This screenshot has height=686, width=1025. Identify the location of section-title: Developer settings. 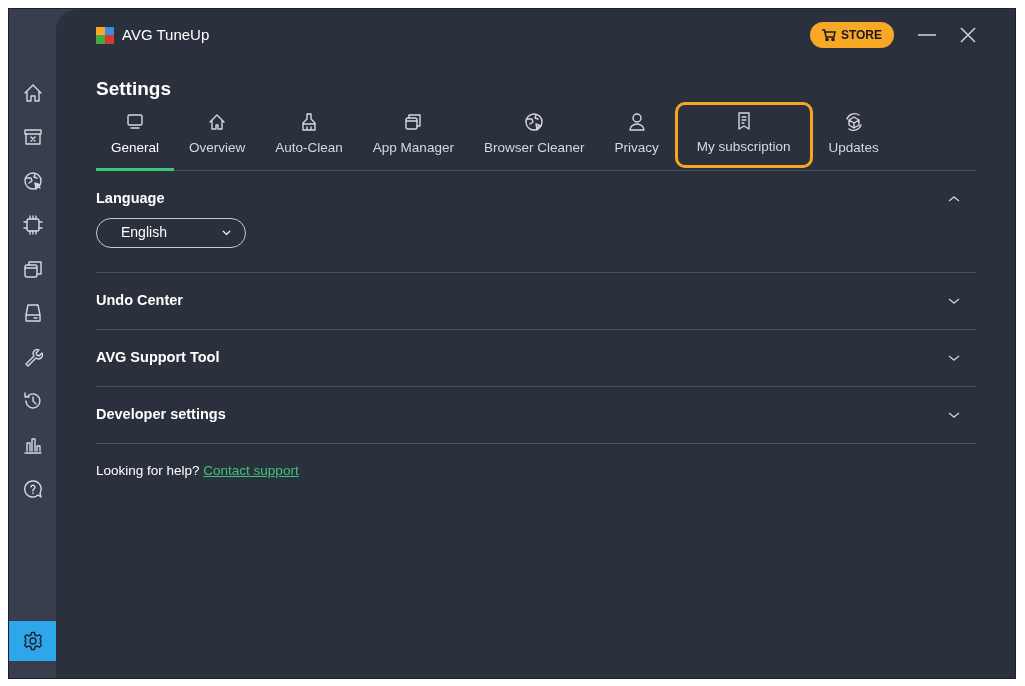
(161, 414).